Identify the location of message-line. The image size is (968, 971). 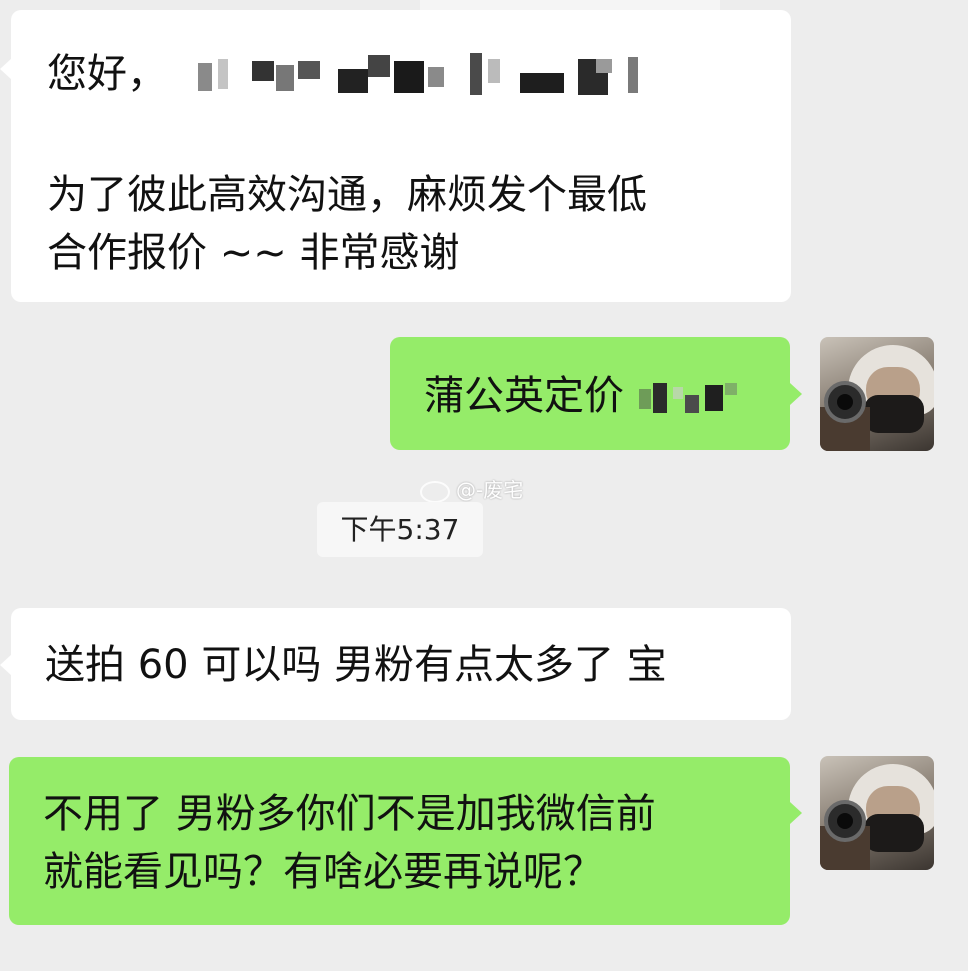
(419, 135).